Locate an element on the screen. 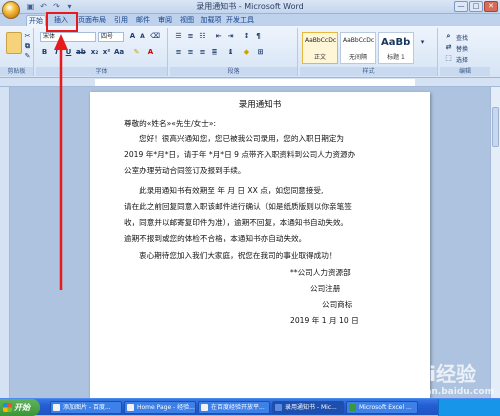 This screenshot has height=416, width=500. select-label: 选择 is located at coordinates (462, 59).